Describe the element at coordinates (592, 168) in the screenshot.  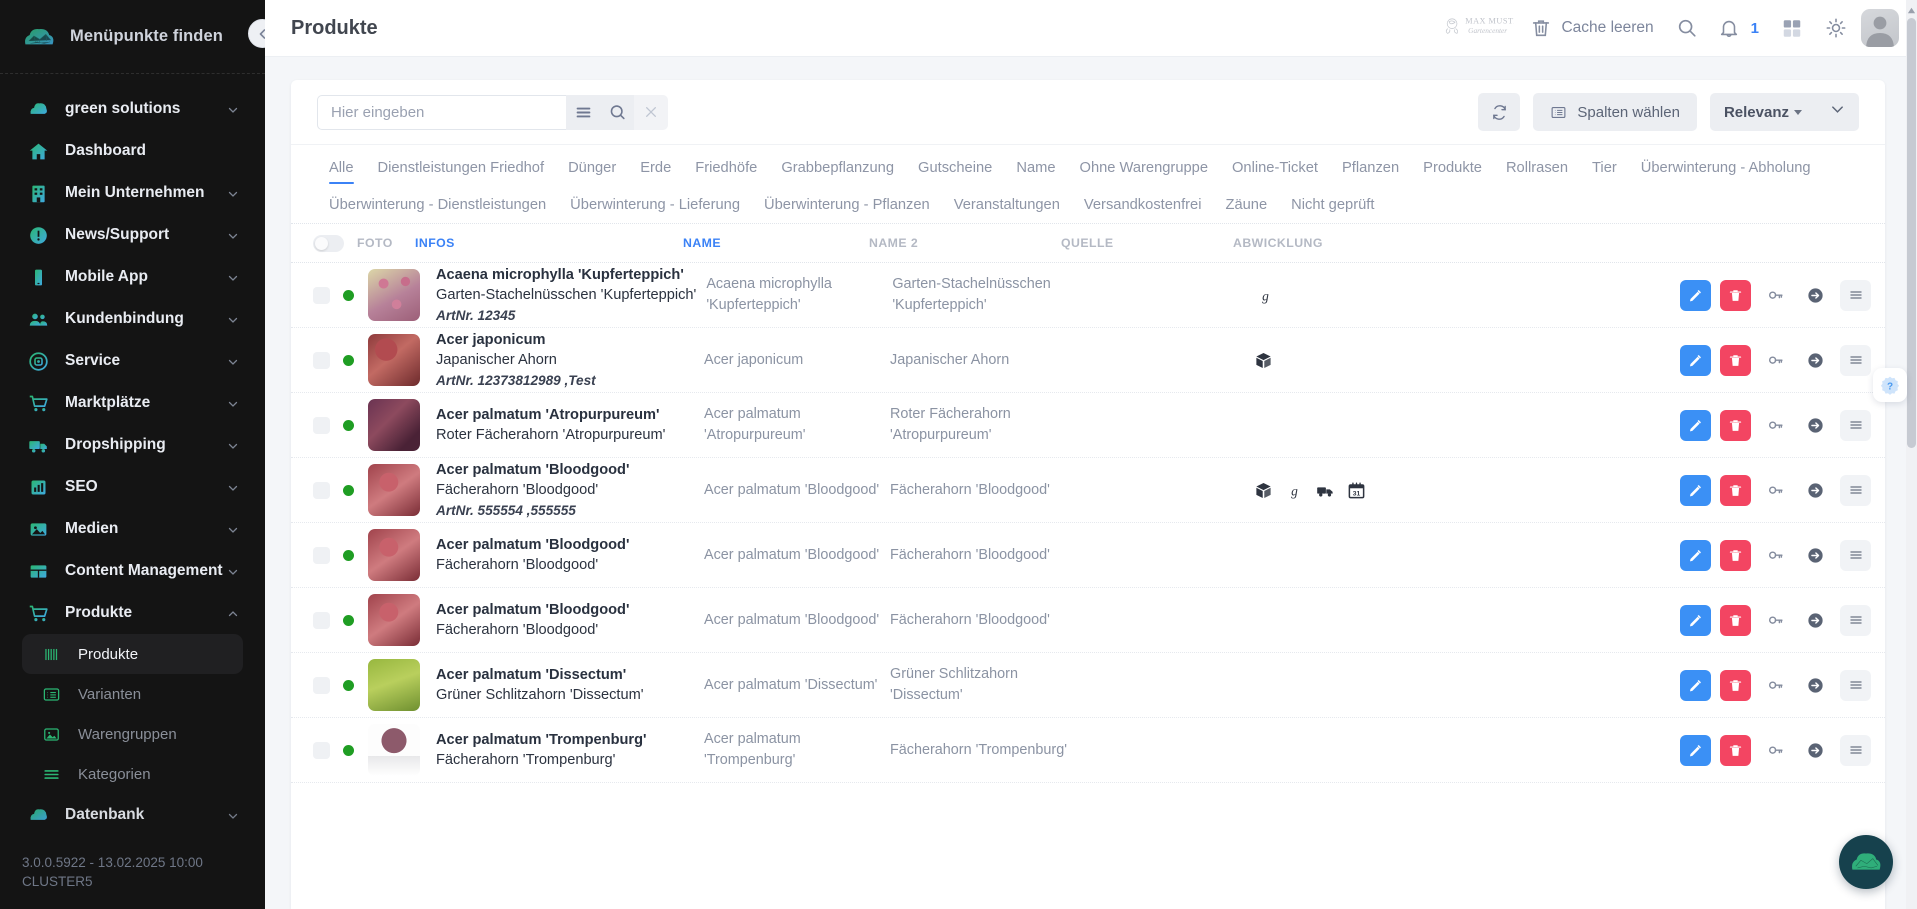
I see `tab-duenger: Dünger` at that location.